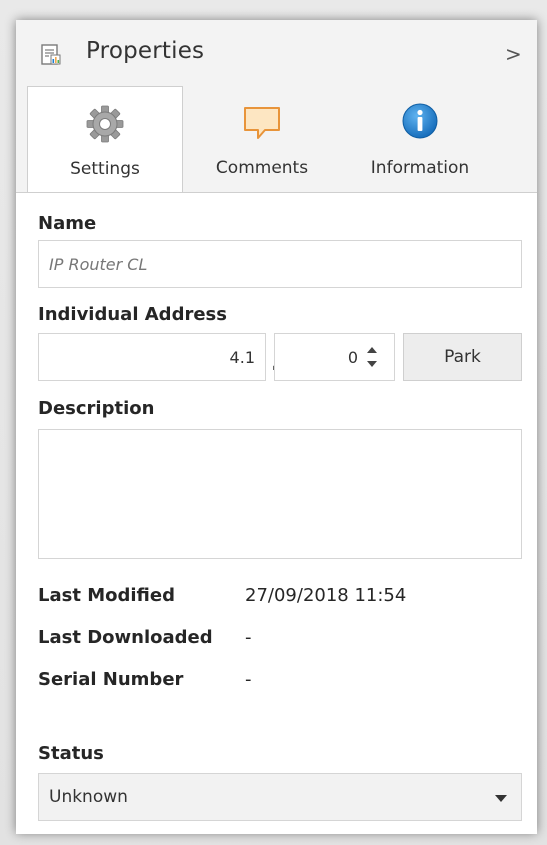 Image resolution: width=547 pixels, height=845 pixels. What do you see at coordinates (248, 679) in the screenshot?
I see `serial-number-value: -` at bounding box center [248, 679].